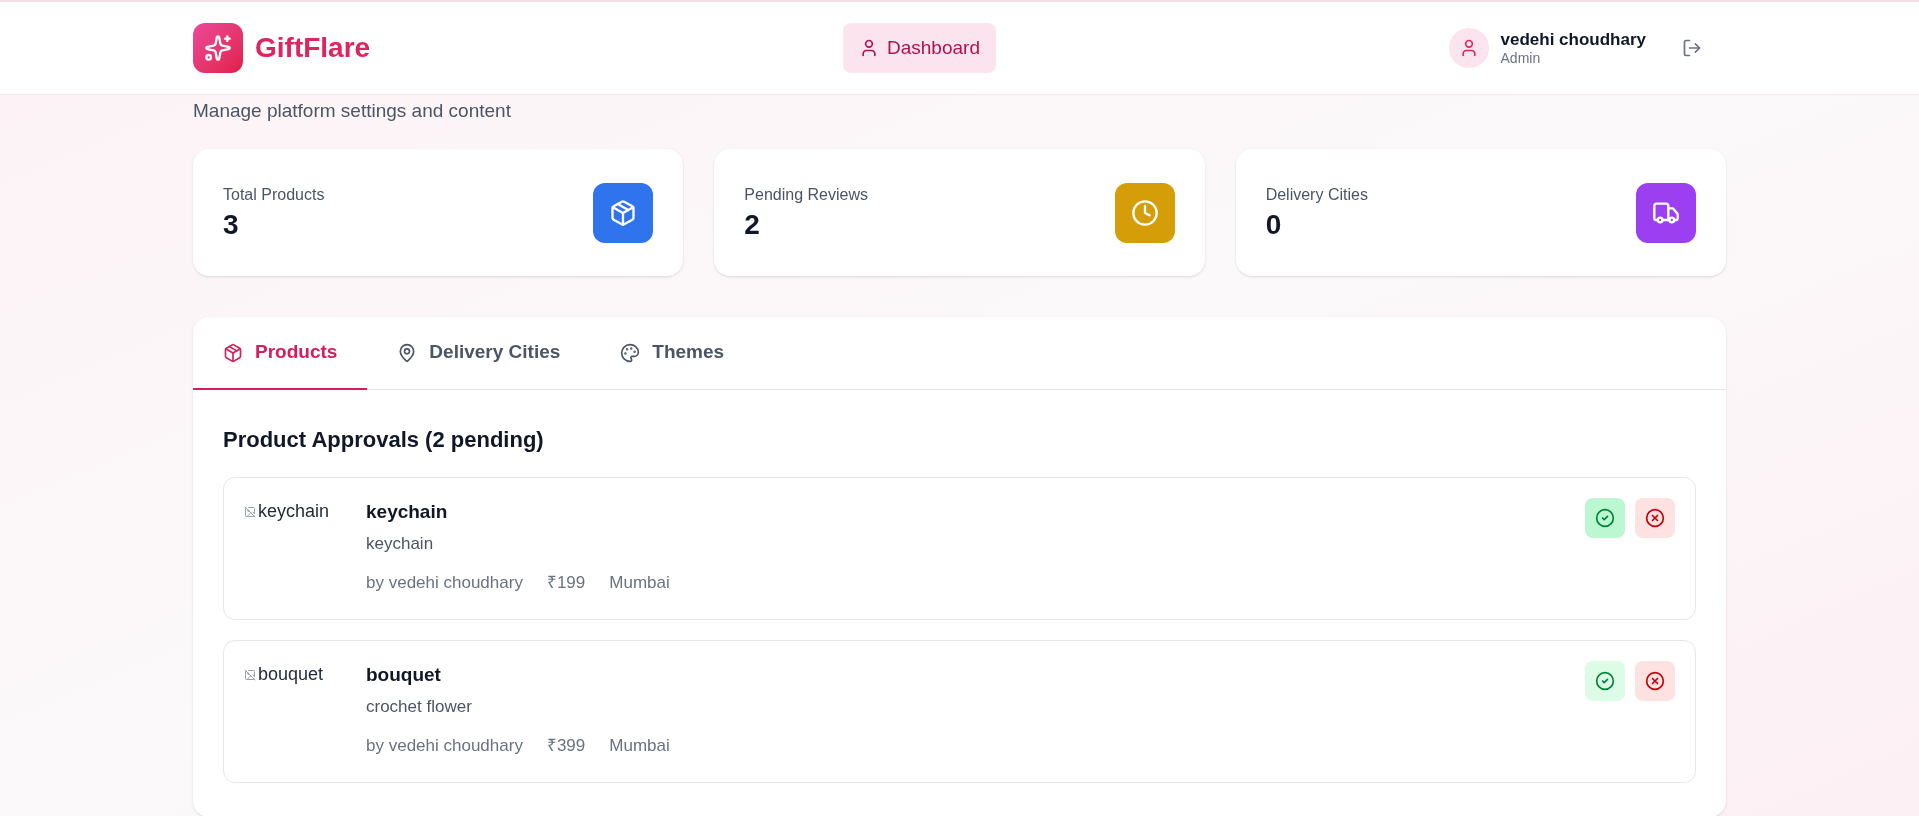 The width and height of the screenshot is (1919, 816). Describe the element at coordinates (1692, 48) in the screenshot. I see `logout-icon` at that location.